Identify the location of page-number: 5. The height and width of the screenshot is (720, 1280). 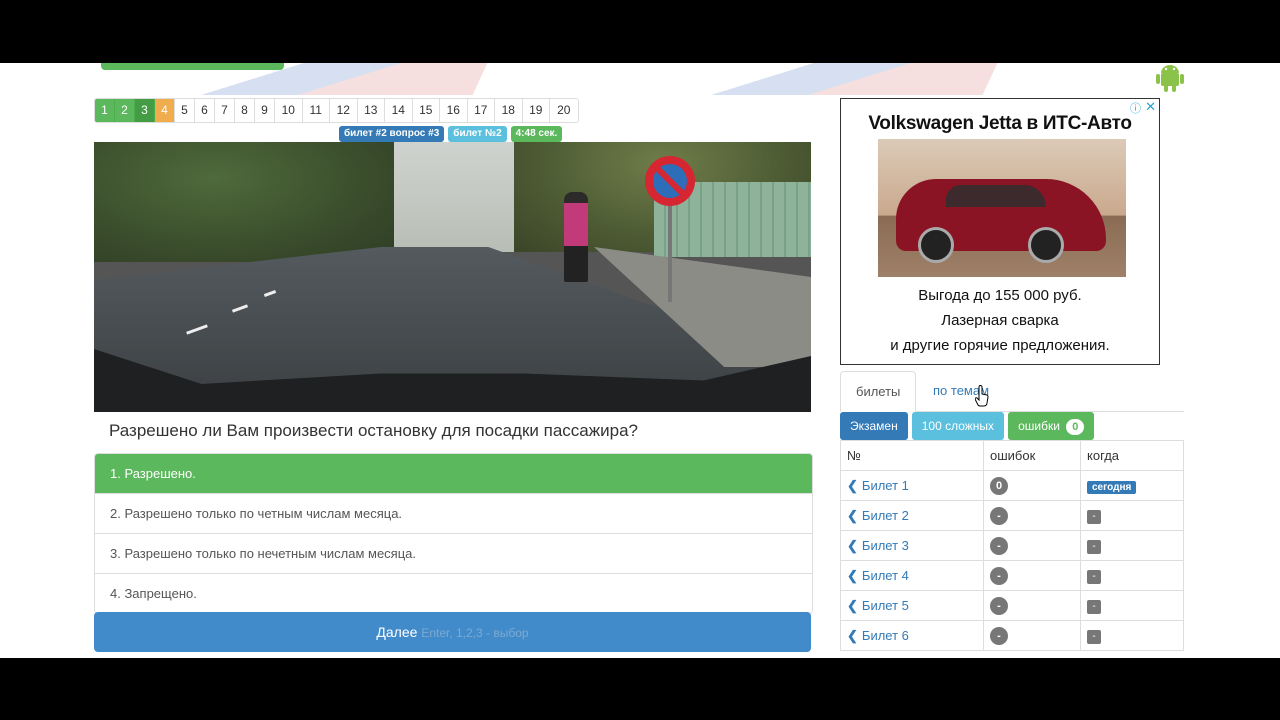
(185, 110).